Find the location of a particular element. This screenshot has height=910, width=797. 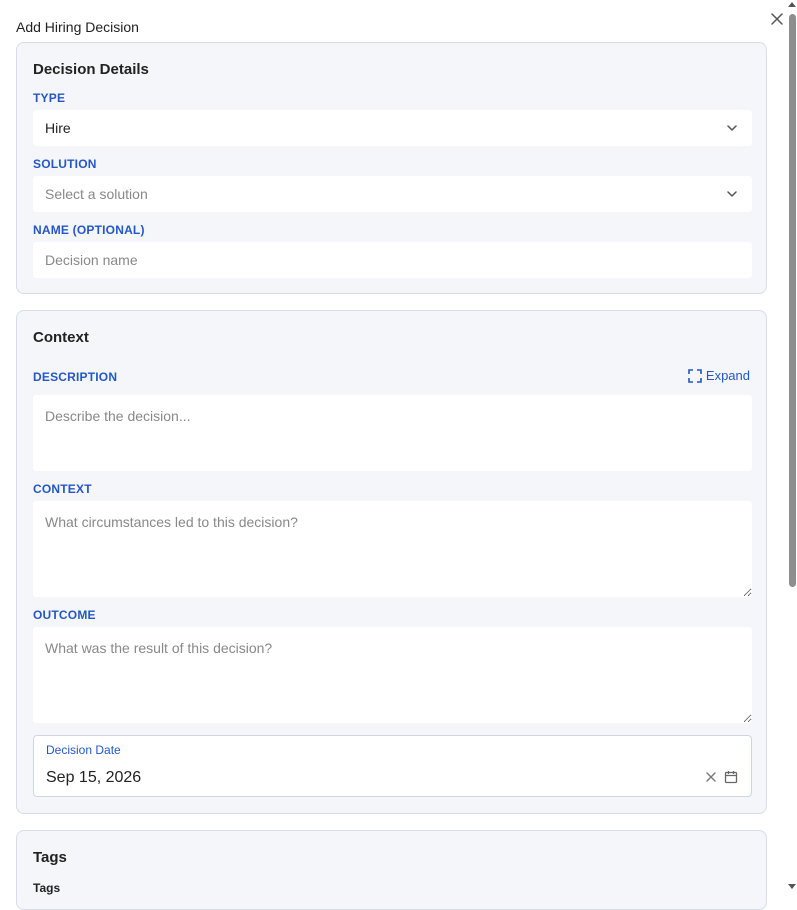

tags-label: Tags is located at coordinates (47, 888).